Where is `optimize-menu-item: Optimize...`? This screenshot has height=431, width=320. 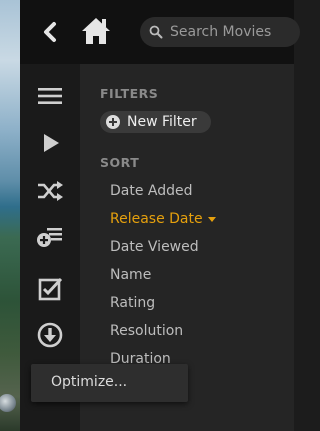 optimize-menu-item: Optimize... is located at coordinates (89, 382).